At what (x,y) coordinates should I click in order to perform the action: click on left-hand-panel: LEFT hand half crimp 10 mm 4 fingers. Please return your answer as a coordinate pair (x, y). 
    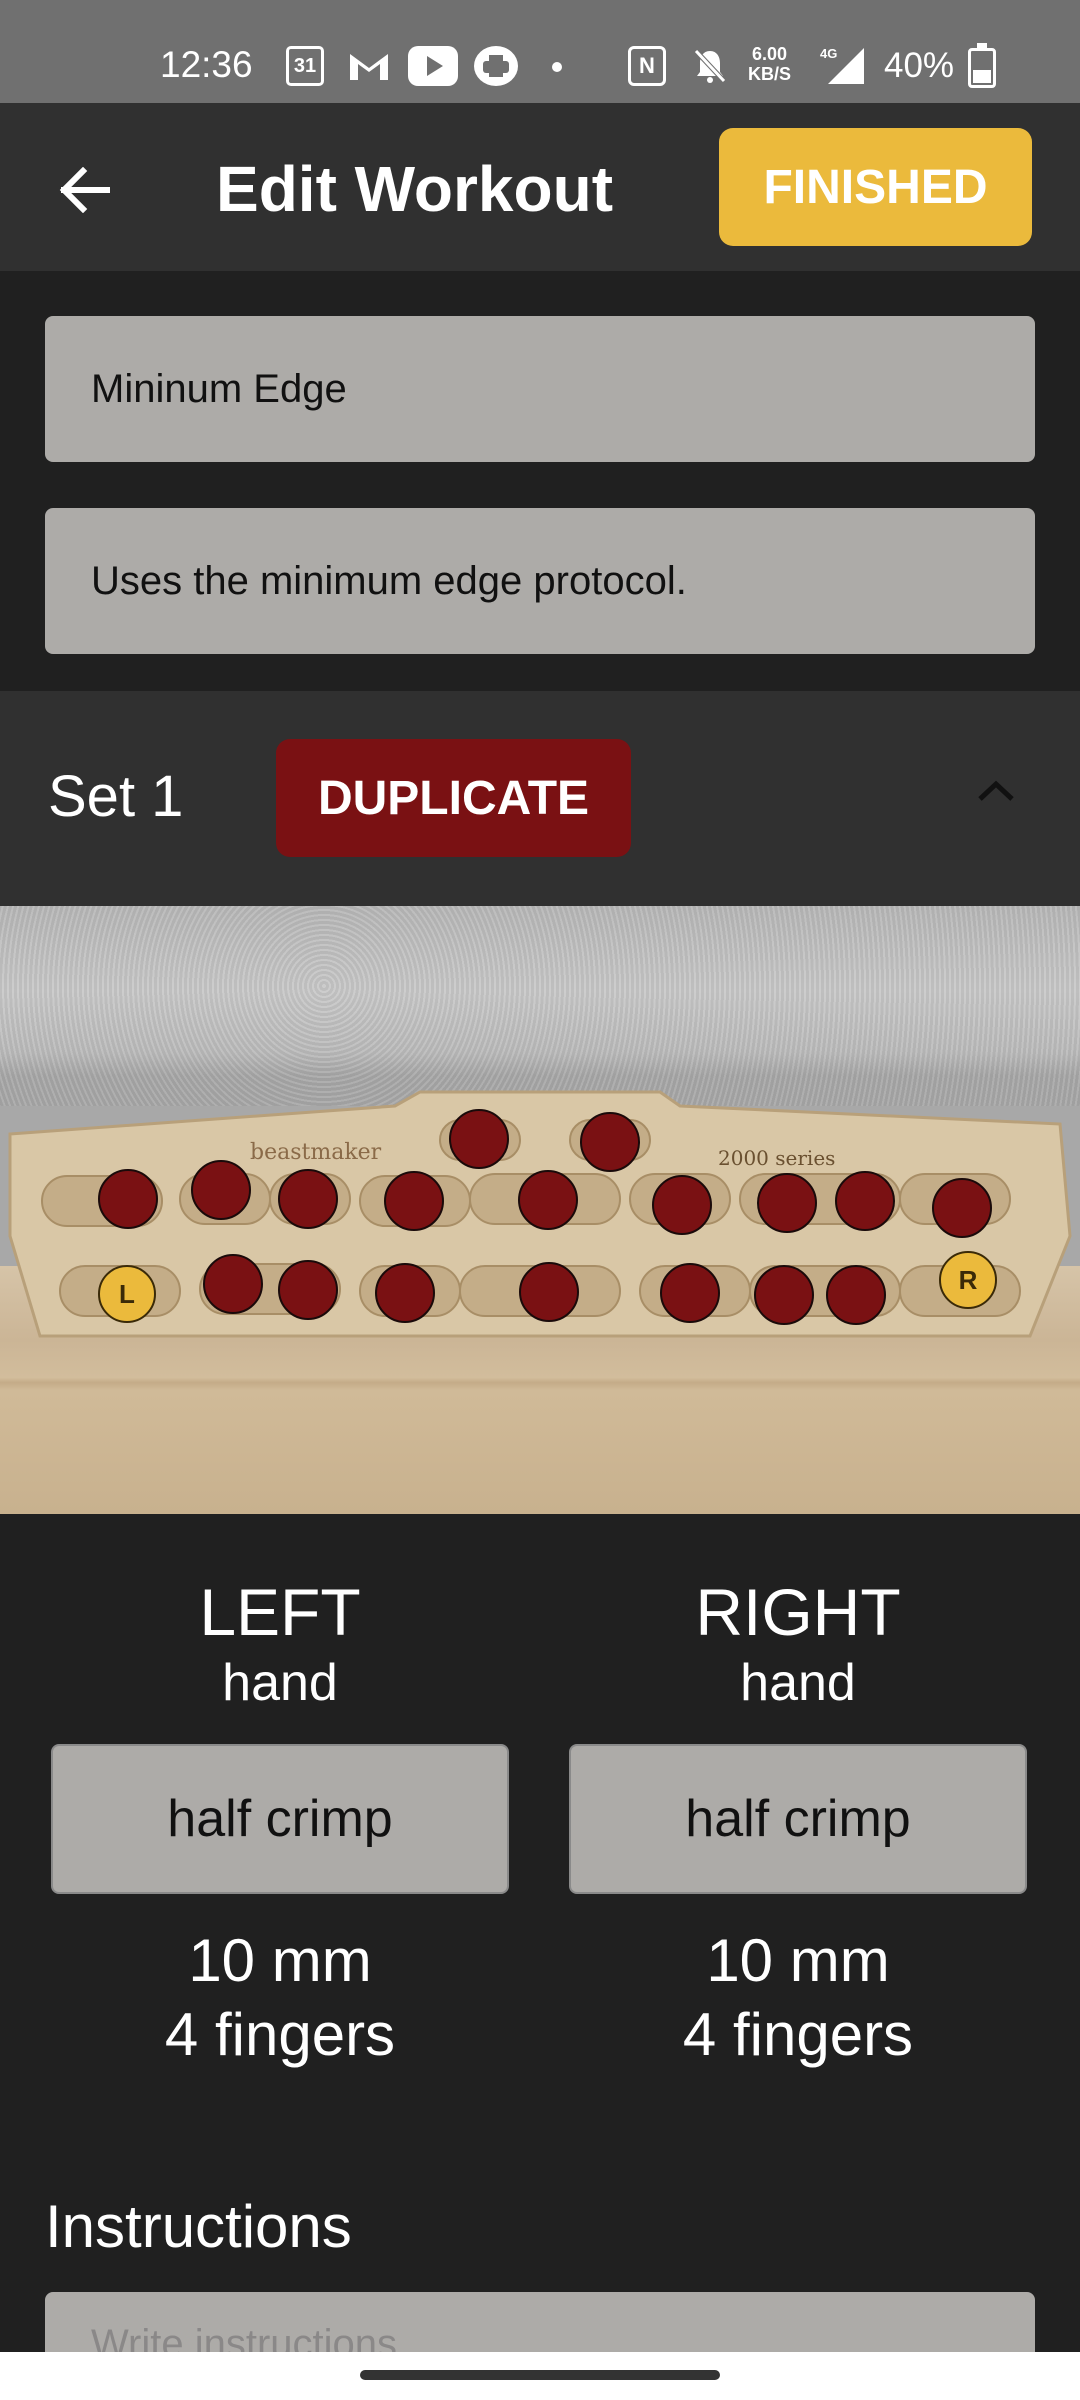
    Looking at the image, I should click on (280, 1822).